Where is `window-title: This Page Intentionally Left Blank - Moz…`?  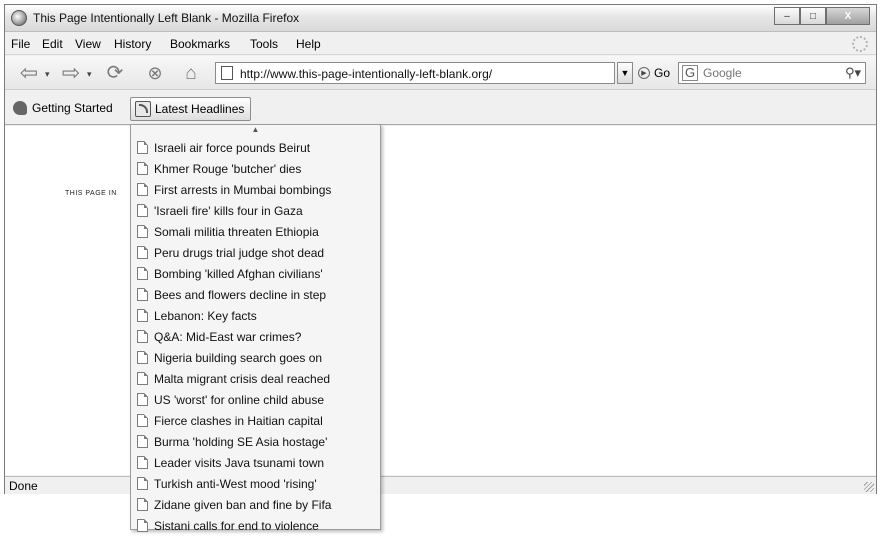 window-title: This Page Intentionally Left Blank - Moz… is located at coordinates (166, 18).